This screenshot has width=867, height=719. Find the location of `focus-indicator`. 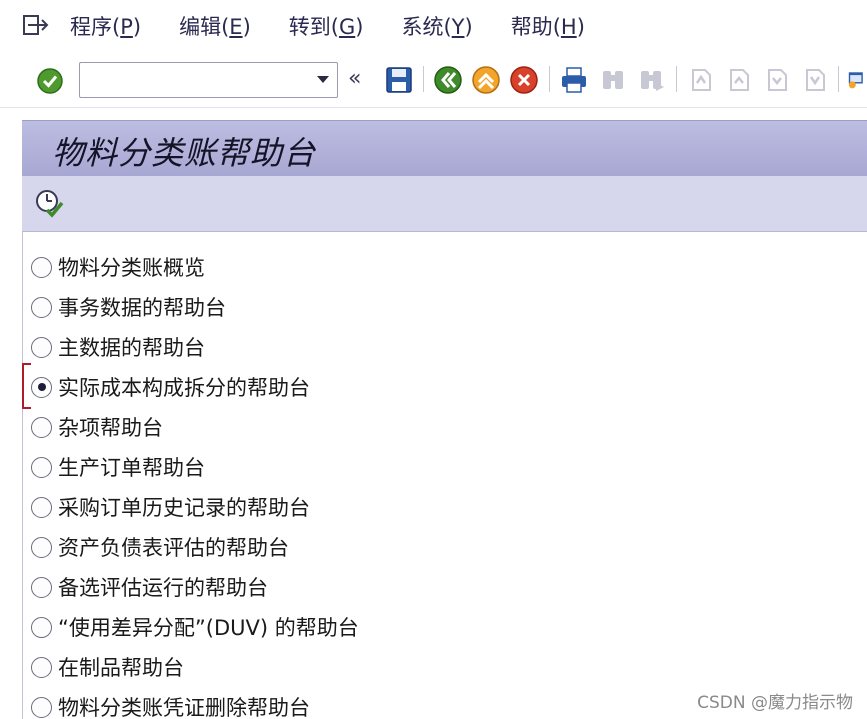

focus-indicator is located at coordinates (26, 386).